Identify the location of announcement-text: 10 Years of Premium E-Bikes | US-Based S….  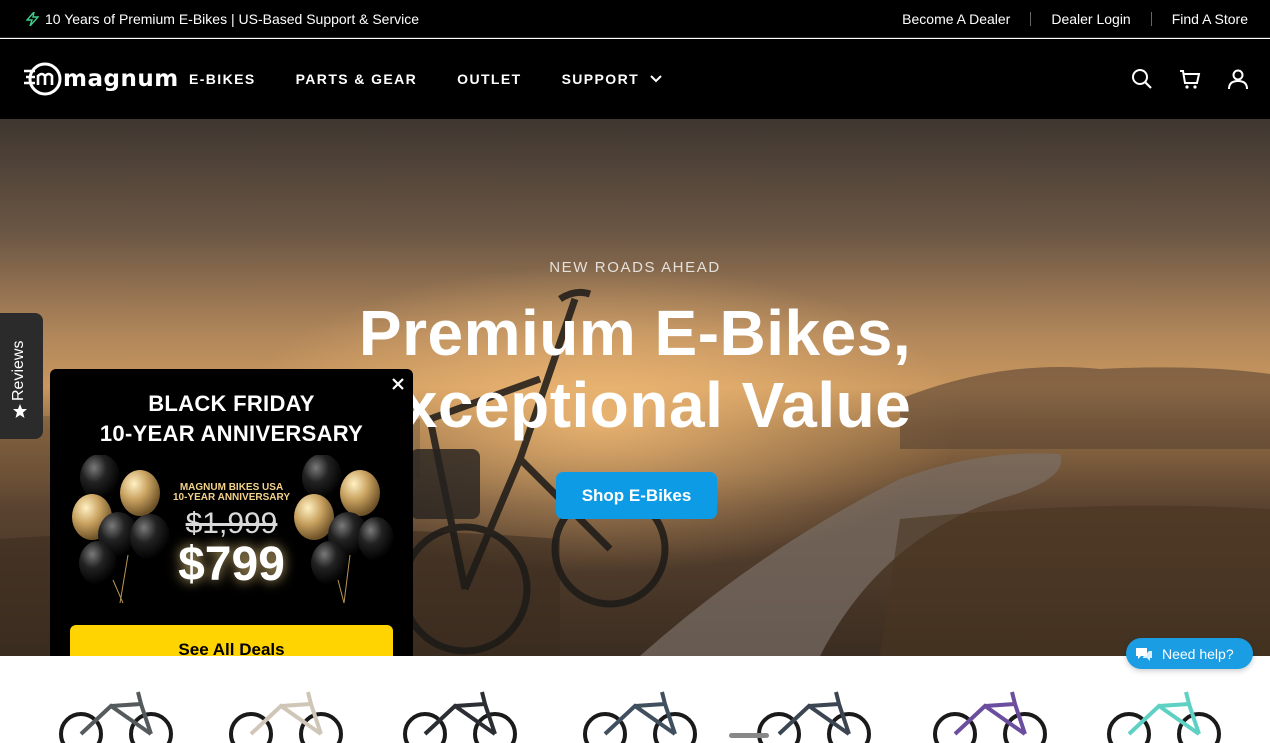
(232, 19).